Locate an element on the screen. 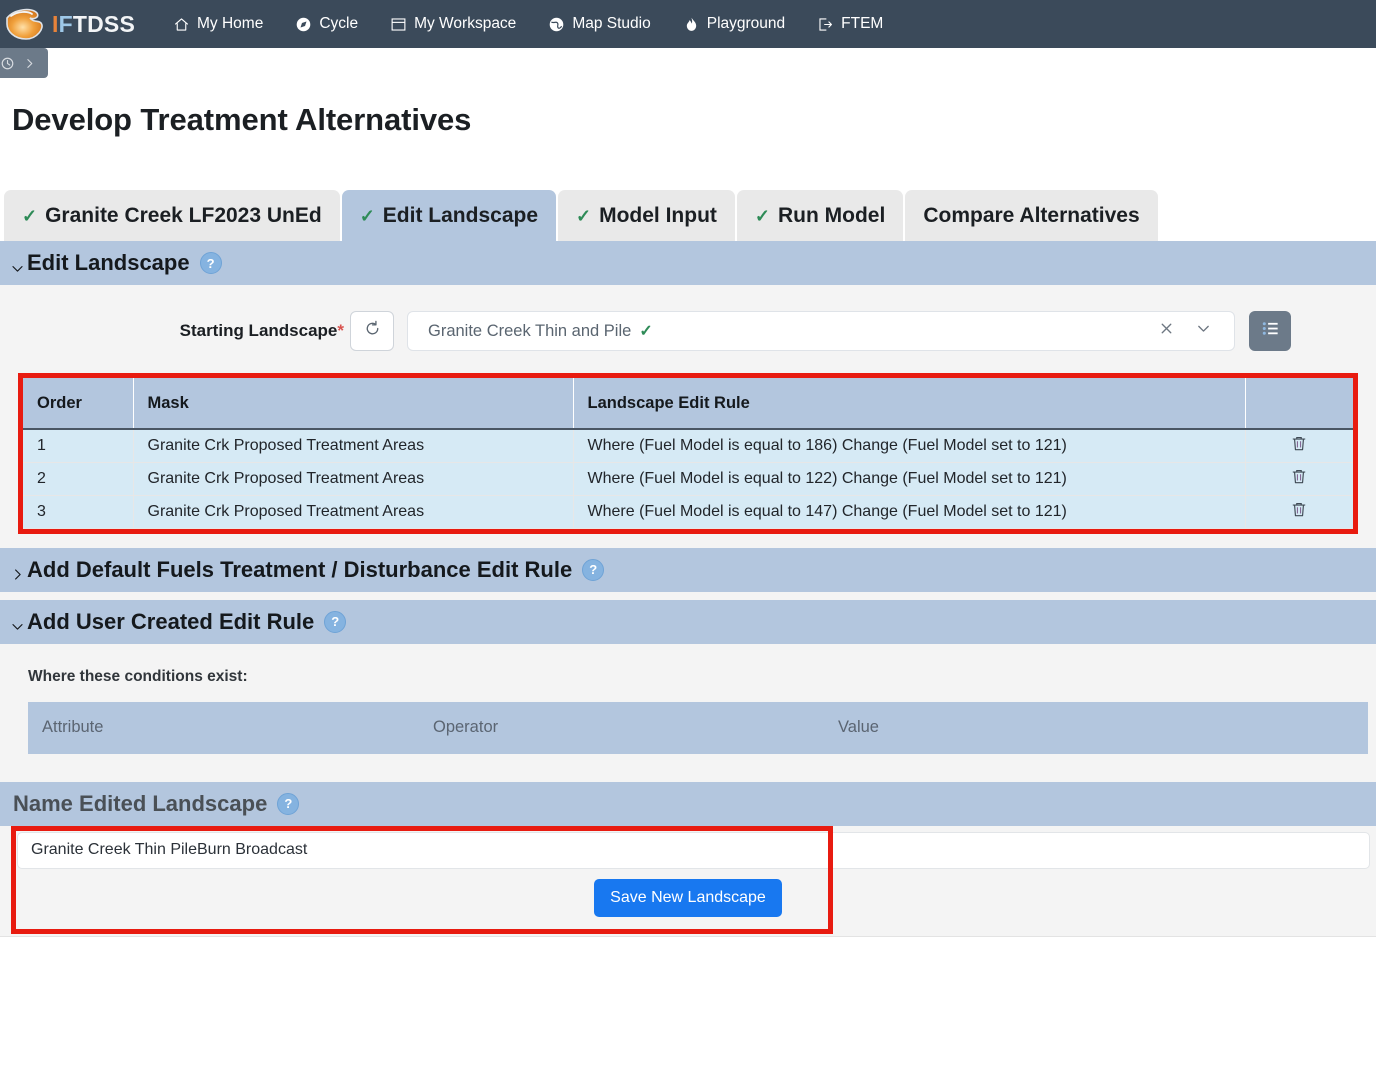  column-header-operator: Operator is located at coordinates (466, 727).